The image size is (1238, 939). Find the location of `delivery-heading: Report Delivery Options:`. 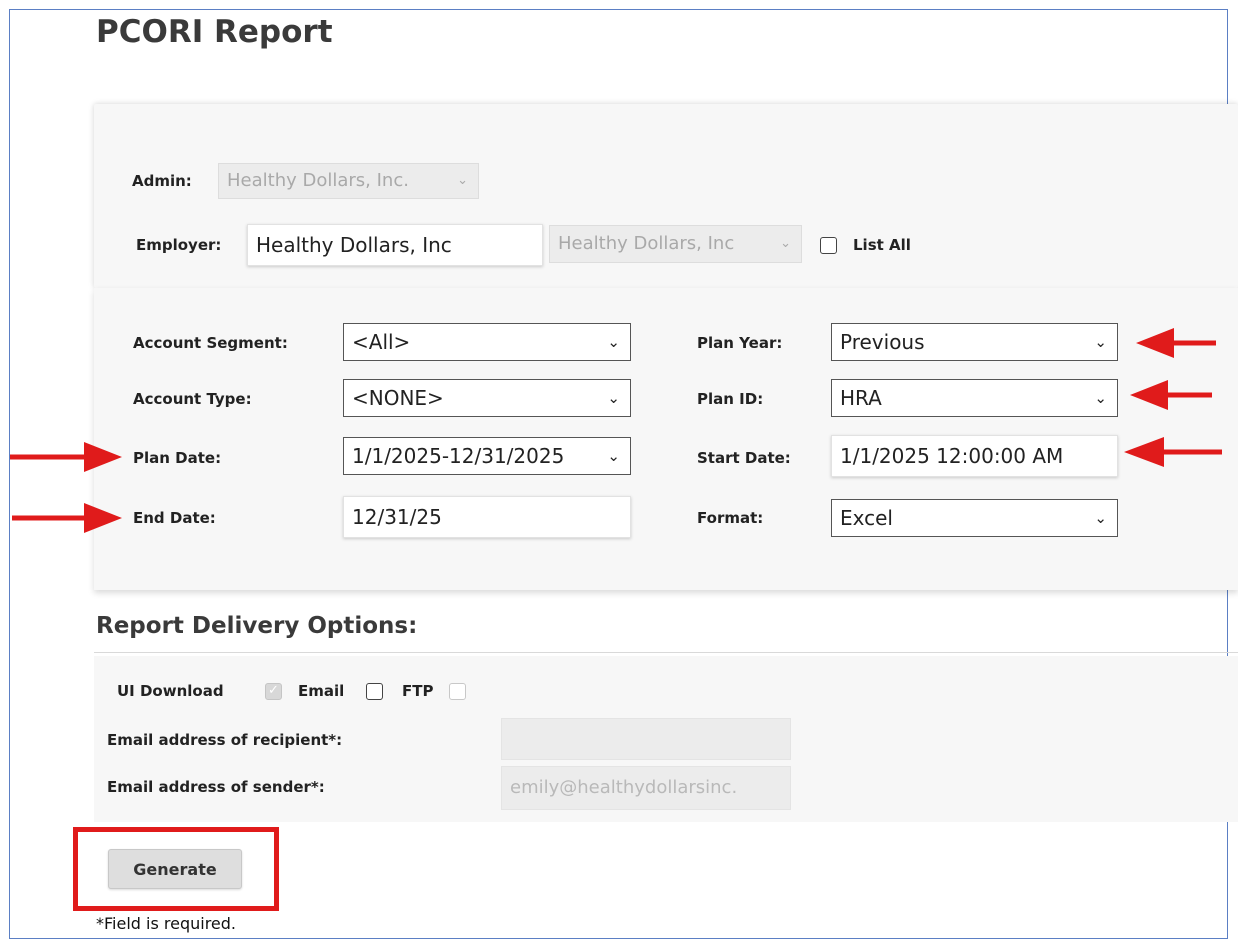

delivery-heading: Report Delivery Options: is located at coordinates (257, 626).